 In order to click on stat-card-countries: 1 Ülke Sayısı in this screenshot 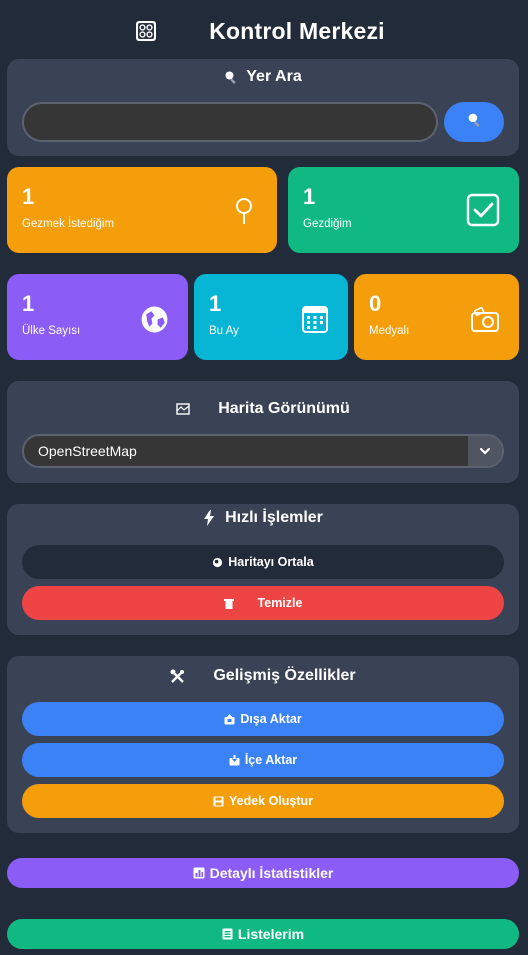, I will do `click(97, 317)`.